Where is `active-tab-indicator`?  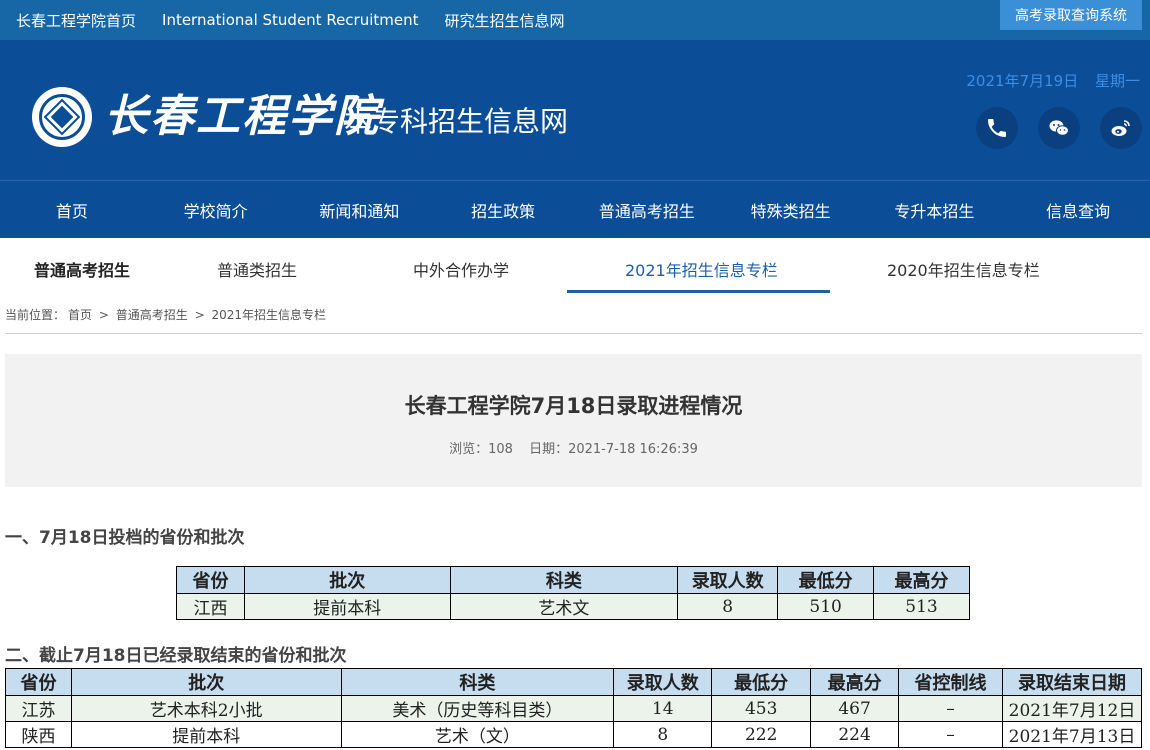 active-tab-indicator is located at coordinates (698, 291).